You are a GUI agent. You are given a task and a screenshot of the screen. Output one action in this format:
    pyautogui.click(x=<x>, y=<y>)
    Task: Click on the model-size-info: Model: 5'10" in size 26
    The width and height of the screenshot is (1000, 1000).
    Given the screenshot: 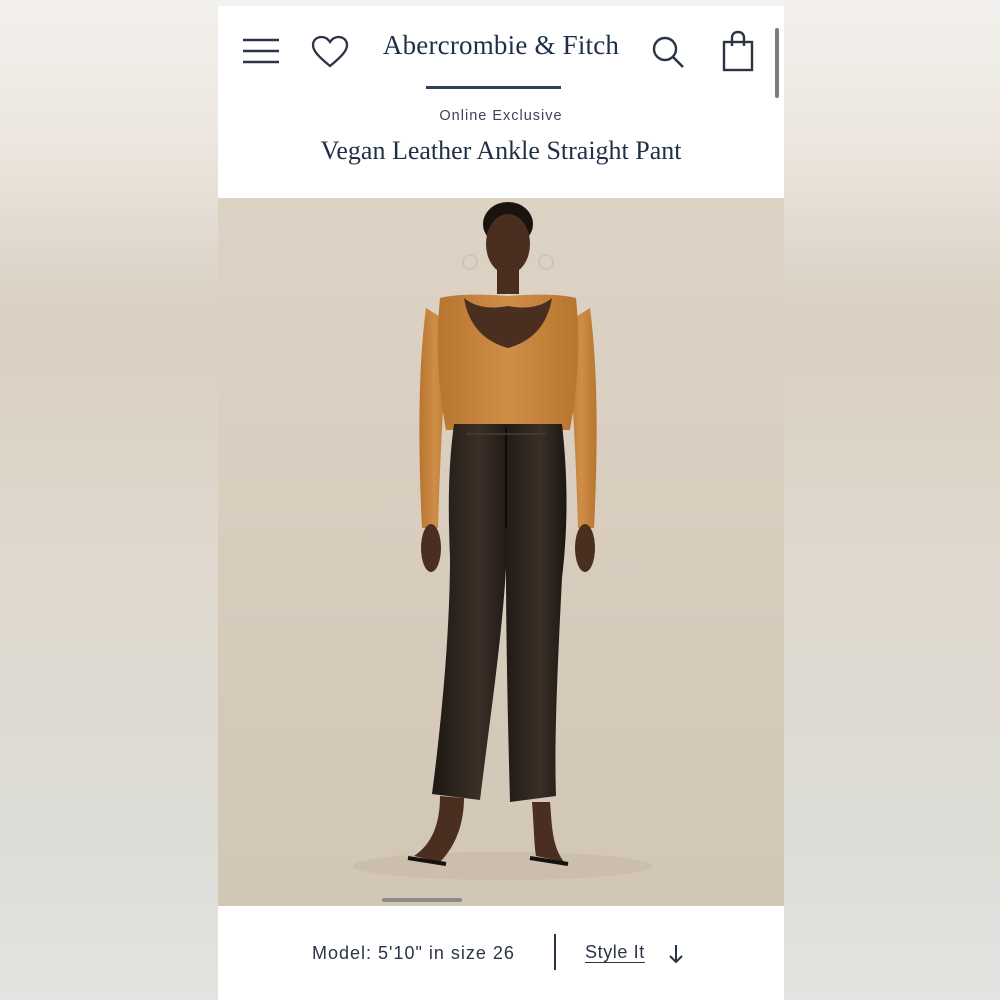 What is the action you would take?
    pyautogui.click(x=413, y=953)
    